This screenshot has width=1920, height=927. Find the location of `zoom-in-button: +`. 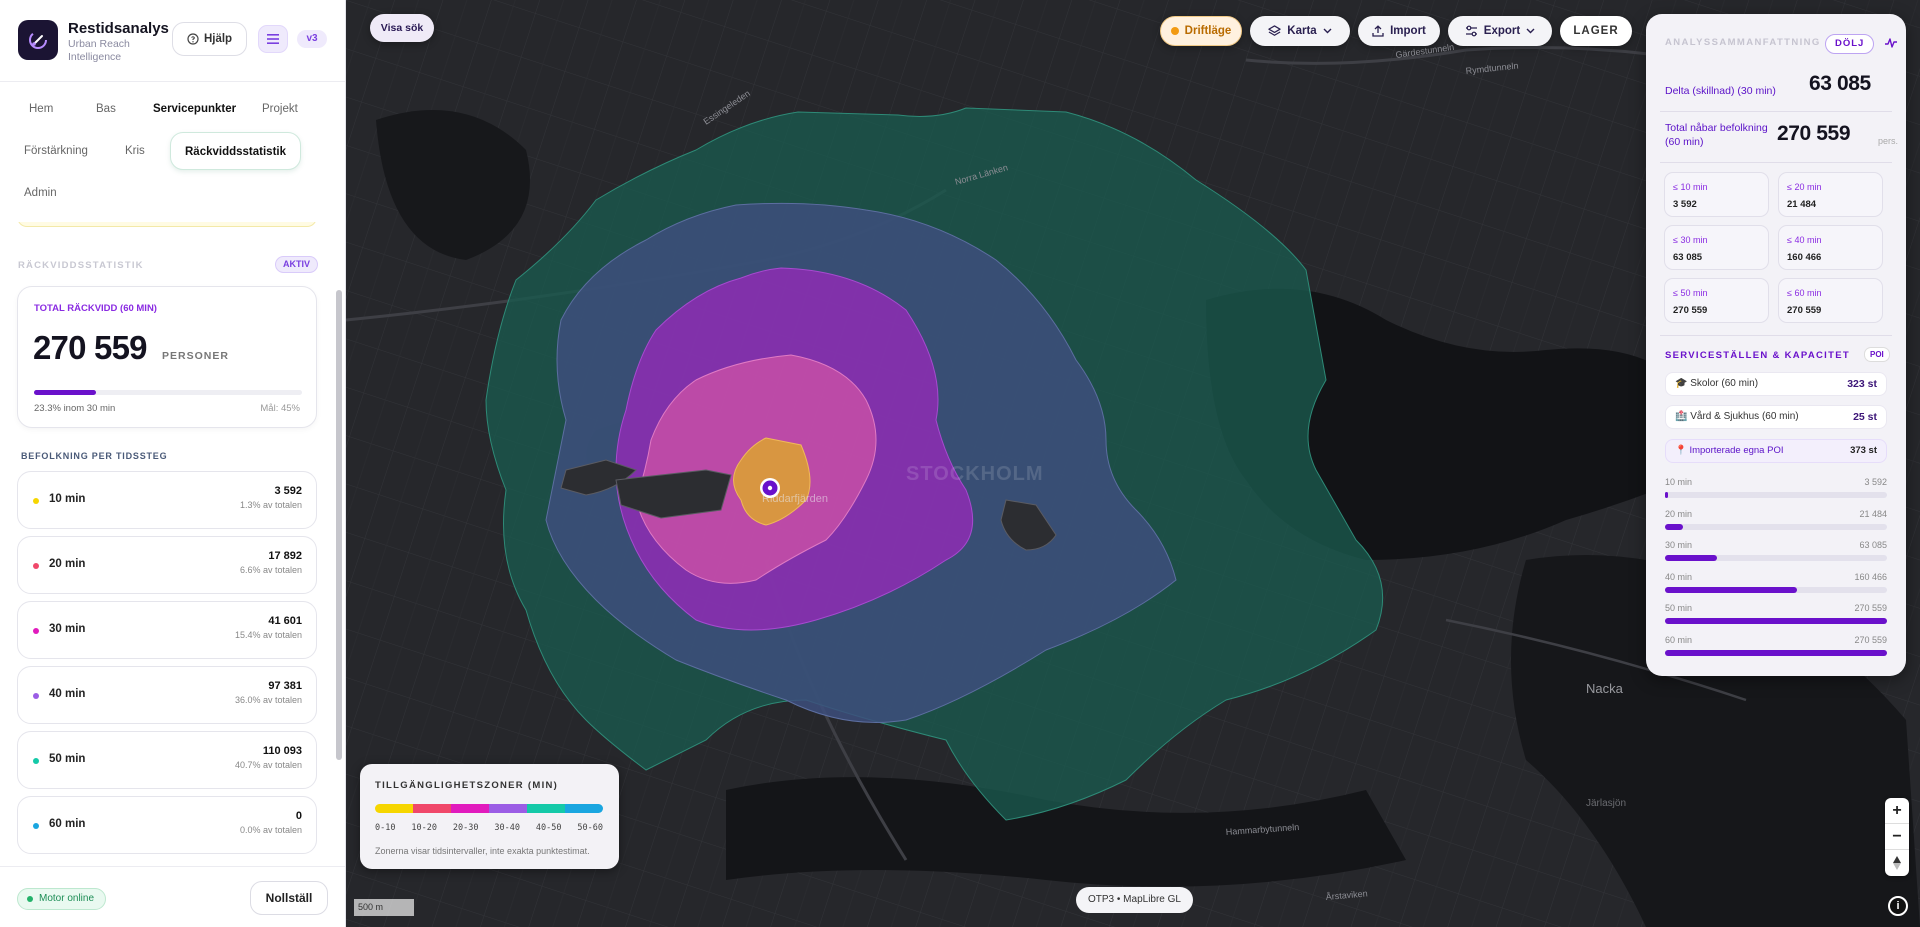

zoom-in-button: + is located at coordinates (1897, 811).